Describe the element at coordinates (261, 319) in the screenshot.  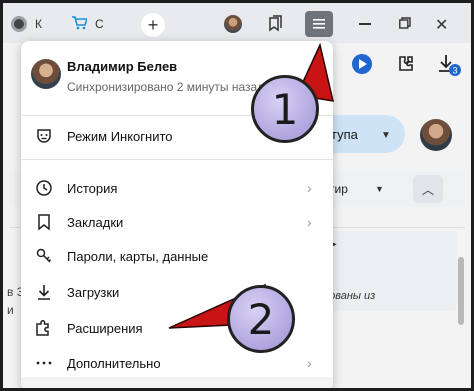
I see `step-badge-2: 2` at that location.